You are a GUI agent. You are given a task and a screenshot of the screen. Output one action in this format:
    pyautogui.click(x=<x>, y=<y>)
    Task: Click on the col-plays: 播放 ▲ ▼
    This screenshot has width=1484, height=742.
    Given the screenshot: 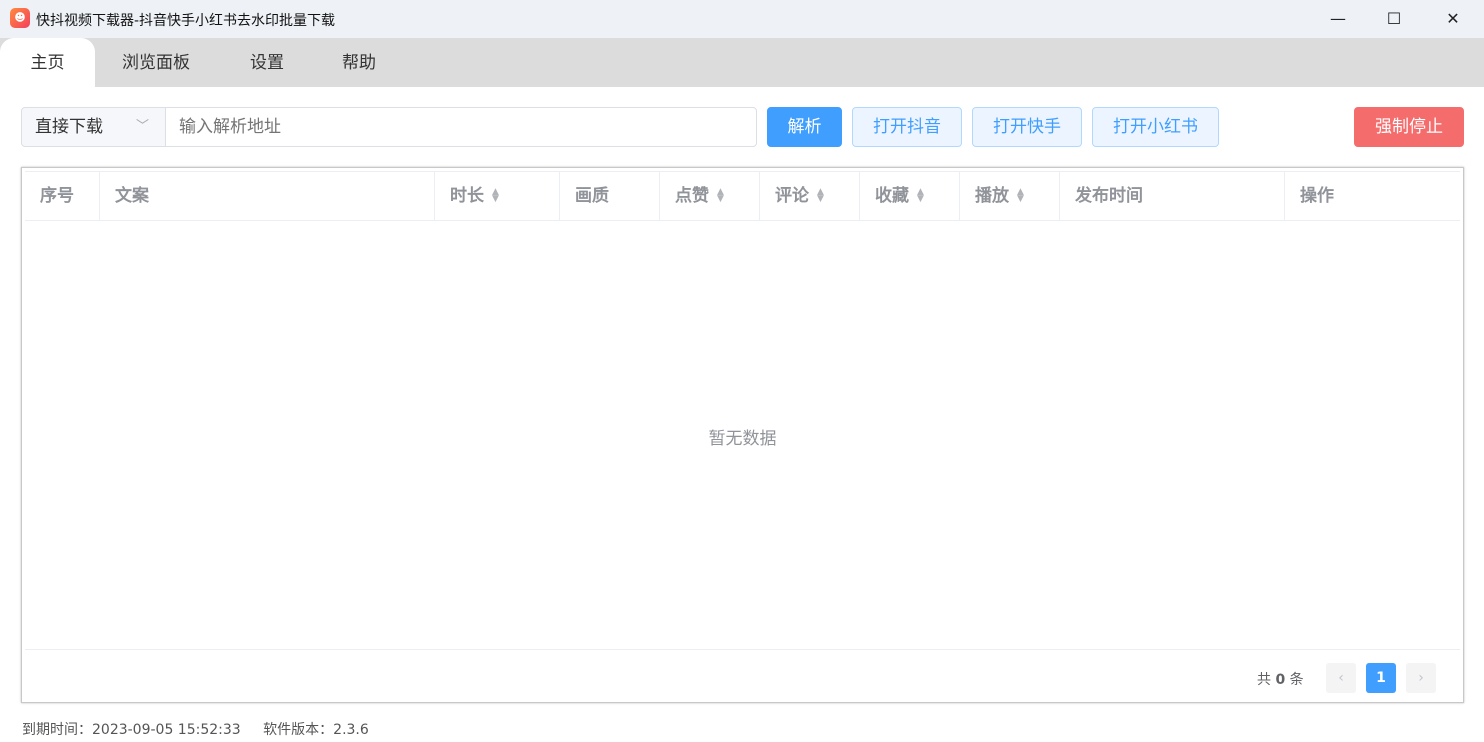 What is the action you would take?
    pyautogui.click(x=1010, y=196)
    